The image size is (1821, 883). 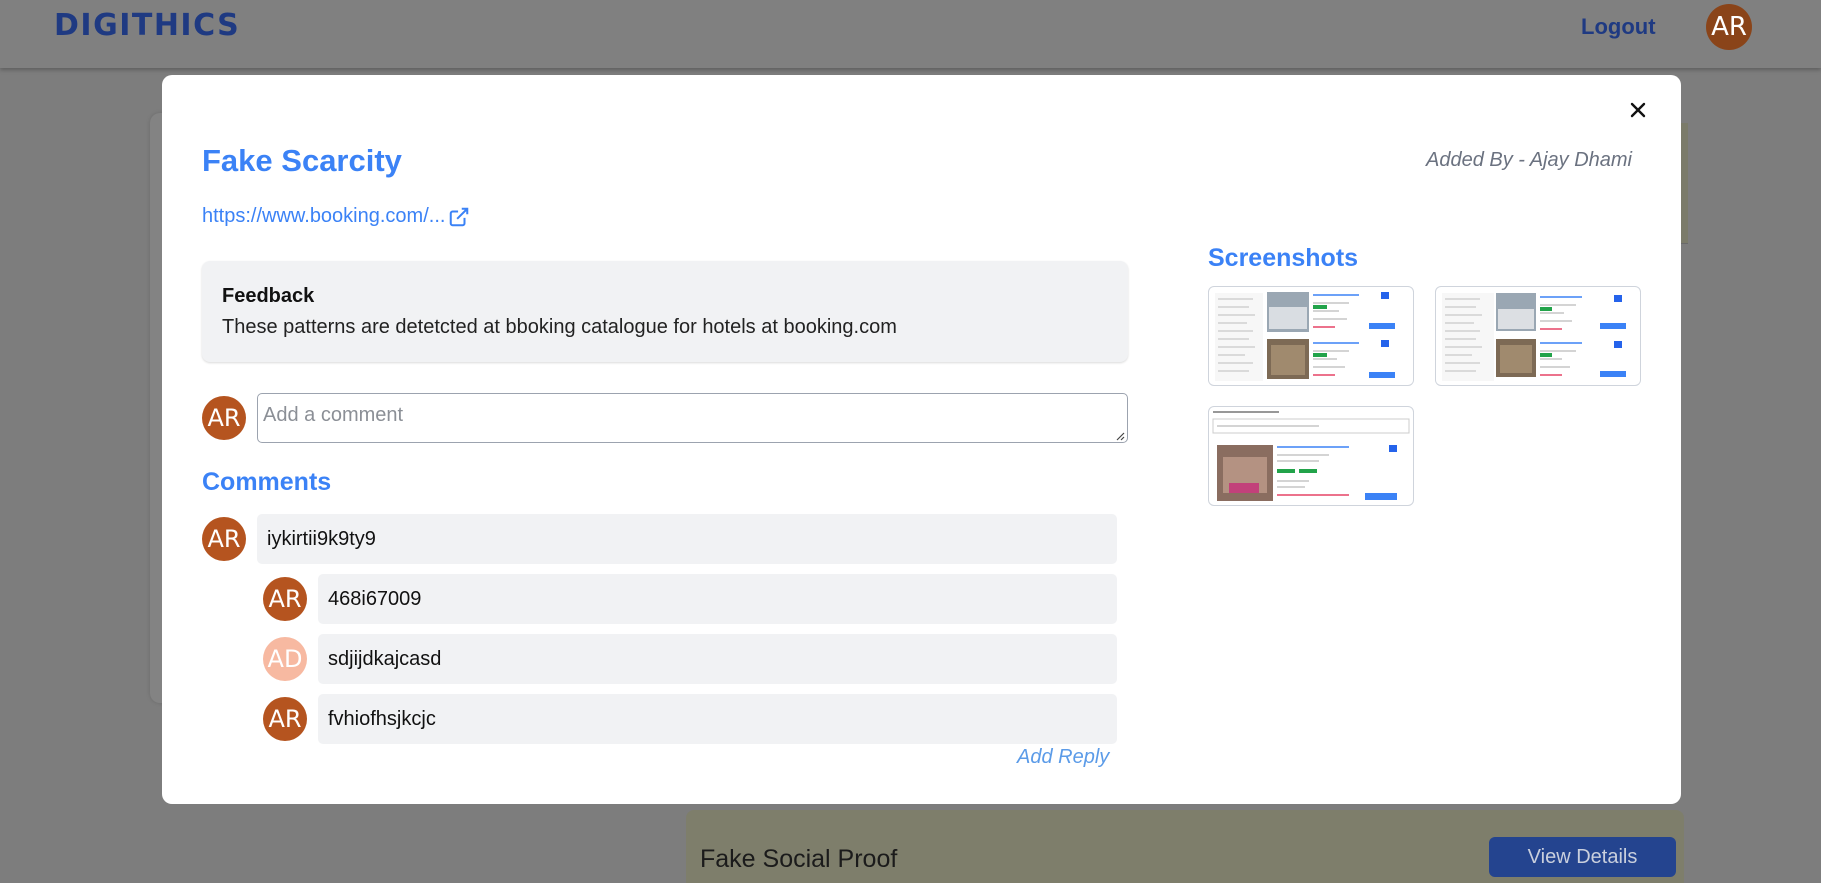 I want to click on reply-item: AR fvhiofhsjkcjc, so click(x=690, y=719).